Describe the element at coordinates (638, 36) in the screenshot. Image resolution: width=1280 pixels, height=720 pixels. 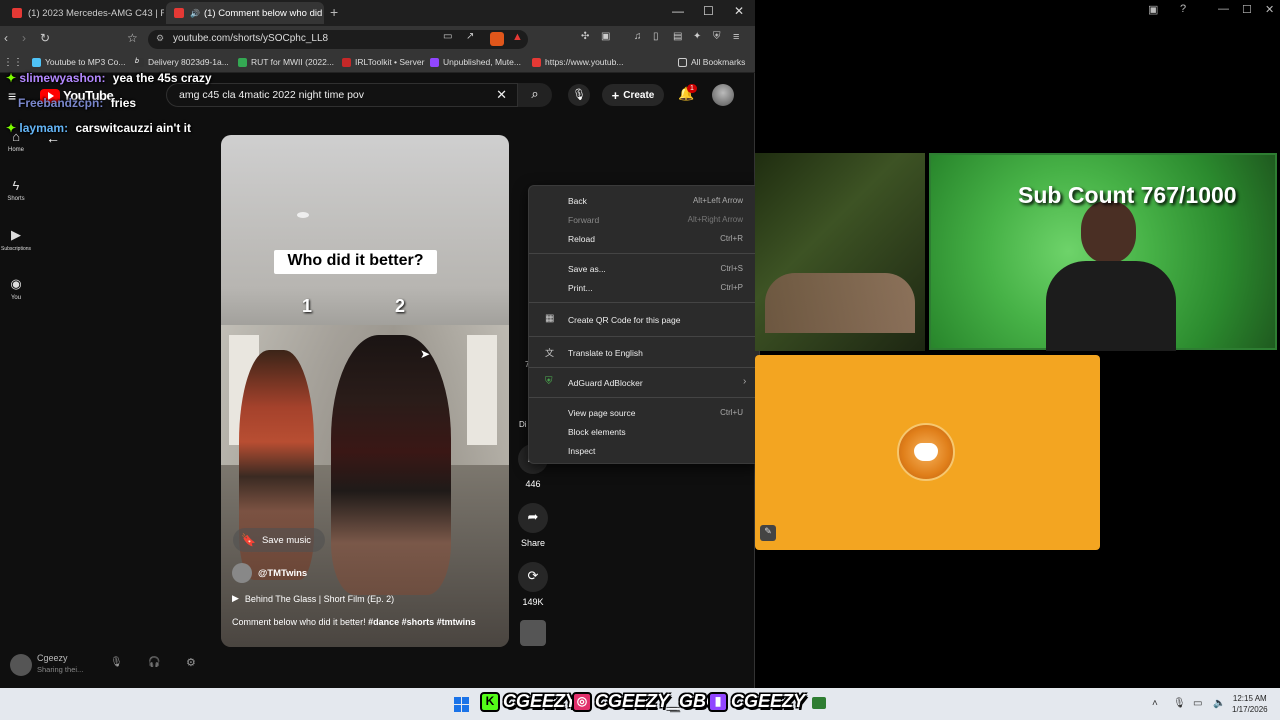
I see `media-icon: ♫` at that location.